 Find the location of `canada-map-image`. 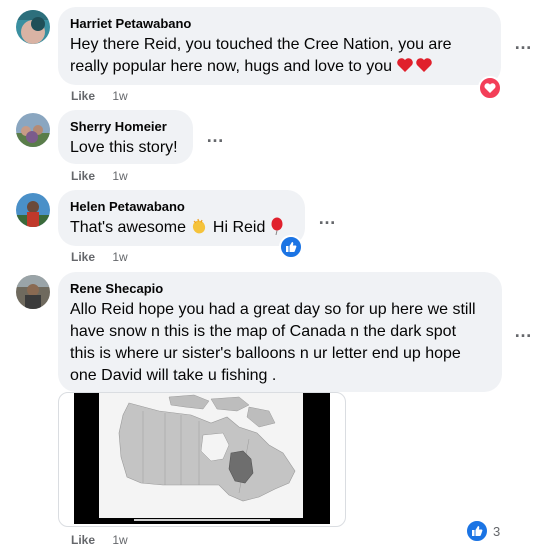

canada-map-image is located at coordinates (201, 455).